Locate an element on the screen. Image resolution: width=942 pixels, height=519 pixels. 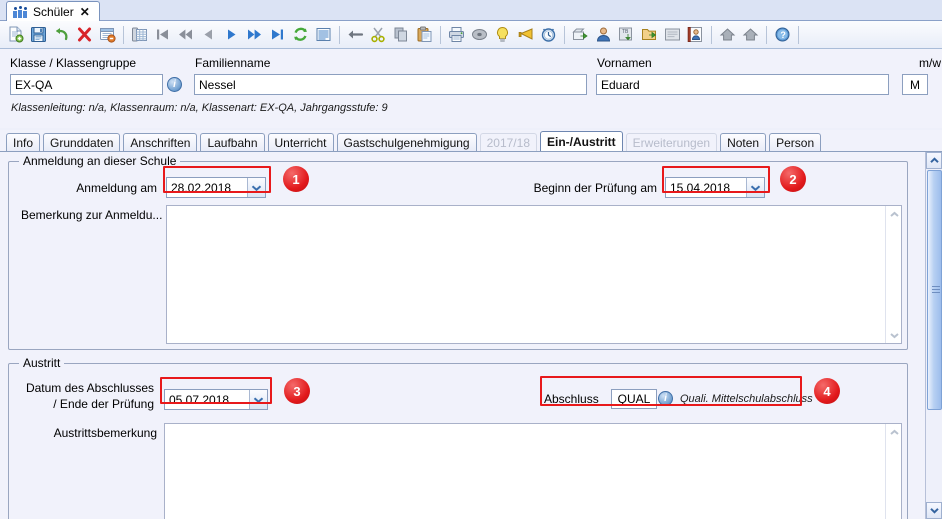
tab-label: Laufbahn is located at coordinates (232, 143).